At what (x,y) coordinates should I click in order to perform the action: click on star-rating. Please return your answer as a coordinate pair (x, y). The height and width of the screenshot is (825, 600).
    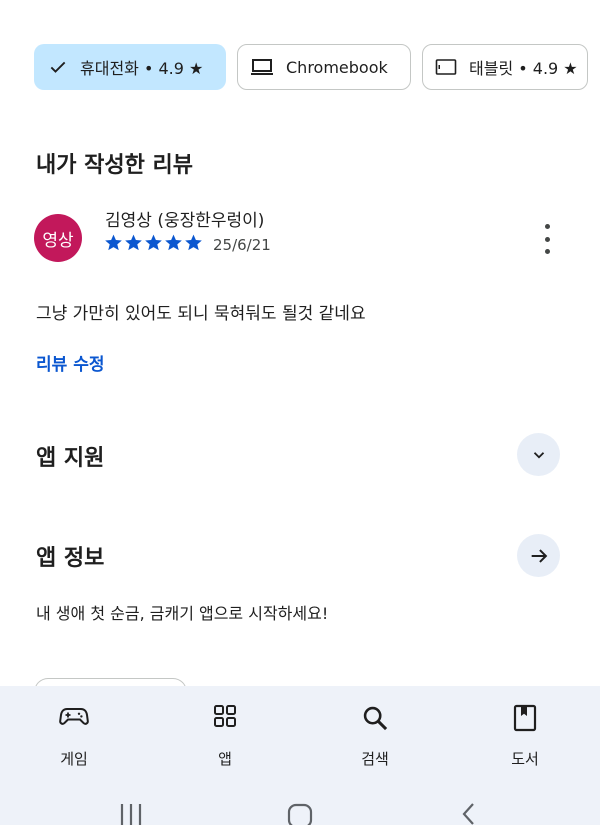
    Looking at the image, I should click on (153, 242).